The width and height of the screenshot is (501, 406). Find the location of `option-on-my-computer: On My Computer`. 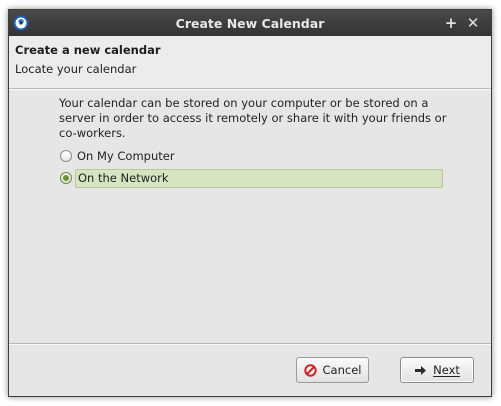

option-on-my-computer: On My Computer is located at coordinates (149, 156).